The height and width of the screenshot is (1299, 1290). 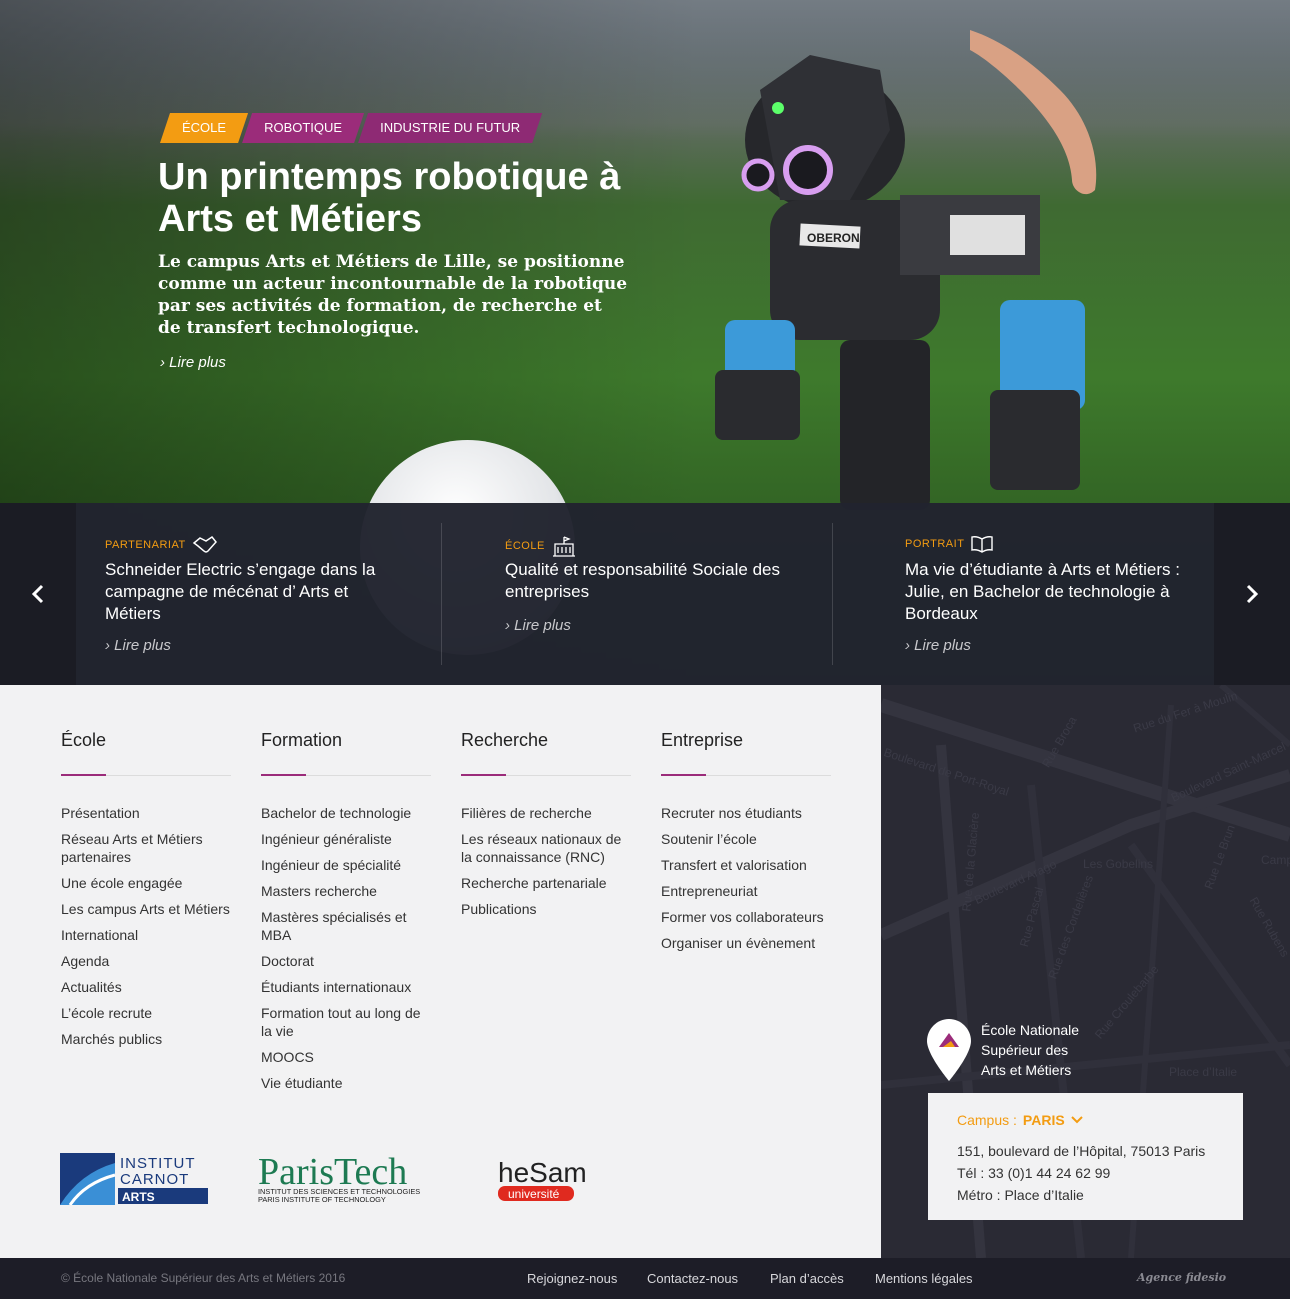 I want to click on news-category: PORTRAIT, so click(x=949, y=544).